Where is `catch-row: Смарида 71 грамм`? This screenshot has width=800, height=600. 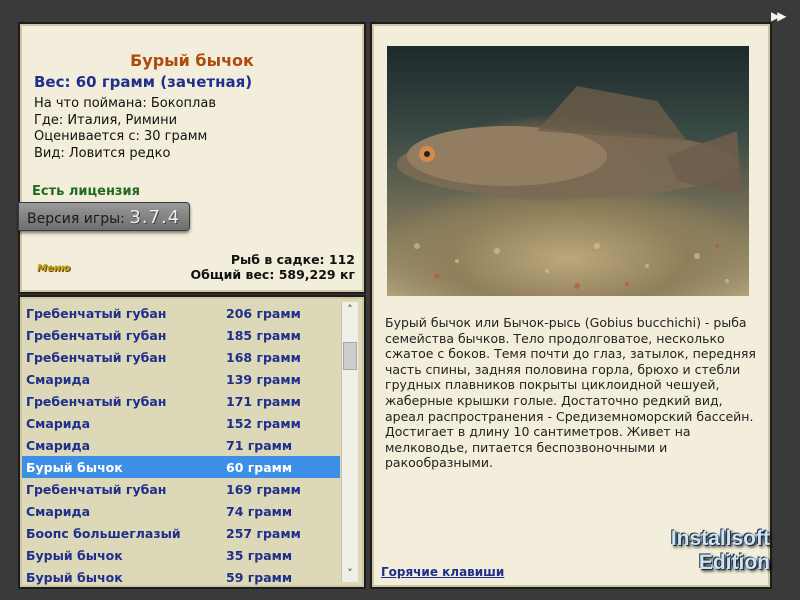 catch-row: Смарида 71 грамм is located at coordinates (181, 445).